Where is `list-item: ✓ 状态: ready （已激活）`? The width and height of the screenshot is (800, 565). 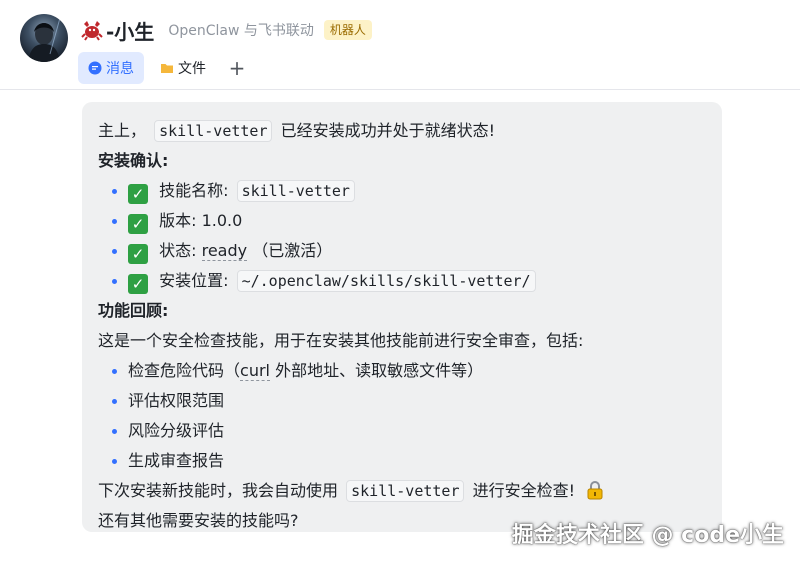
list-item: ✓ 状态: ready （已激活） is located at coordinates (408, 251).